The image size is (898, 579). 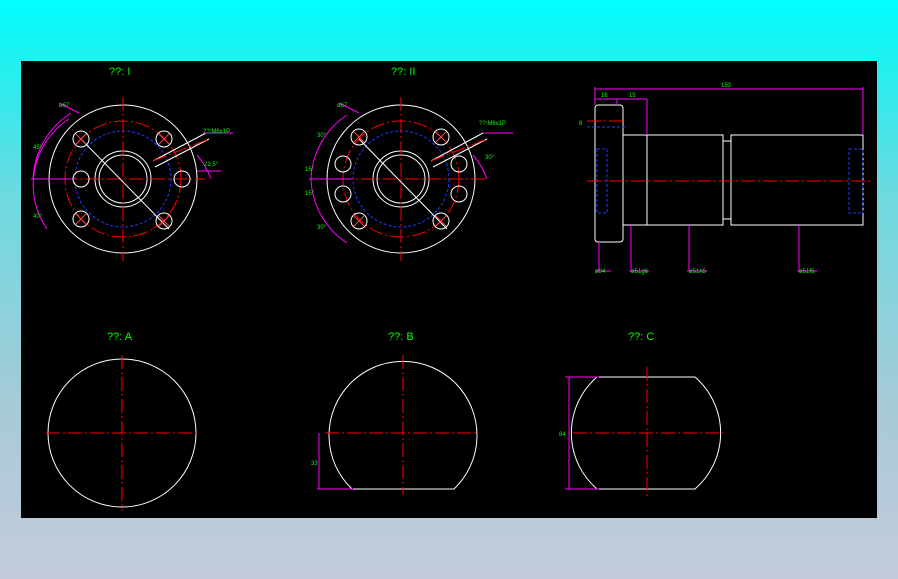 I want to click on diameter-label: ø84, so click(x=600, y=272).